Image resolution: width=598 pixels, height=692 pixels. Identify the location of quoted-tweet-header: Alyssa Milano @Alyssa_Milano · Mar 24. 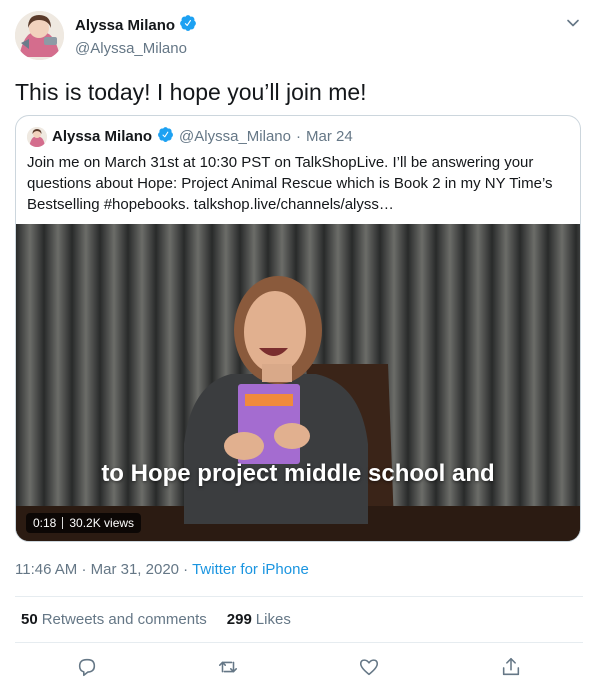
(190, 136).